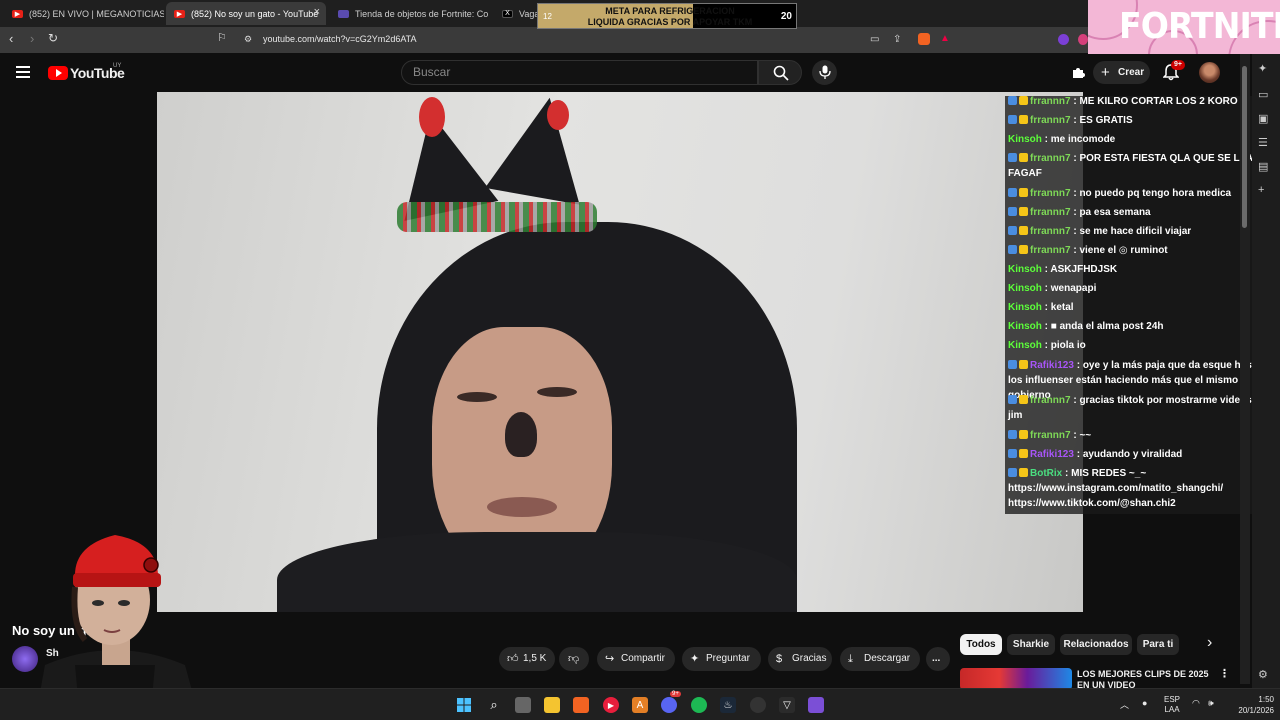  I want to click on page-scrollbar, so click(1245, 369).